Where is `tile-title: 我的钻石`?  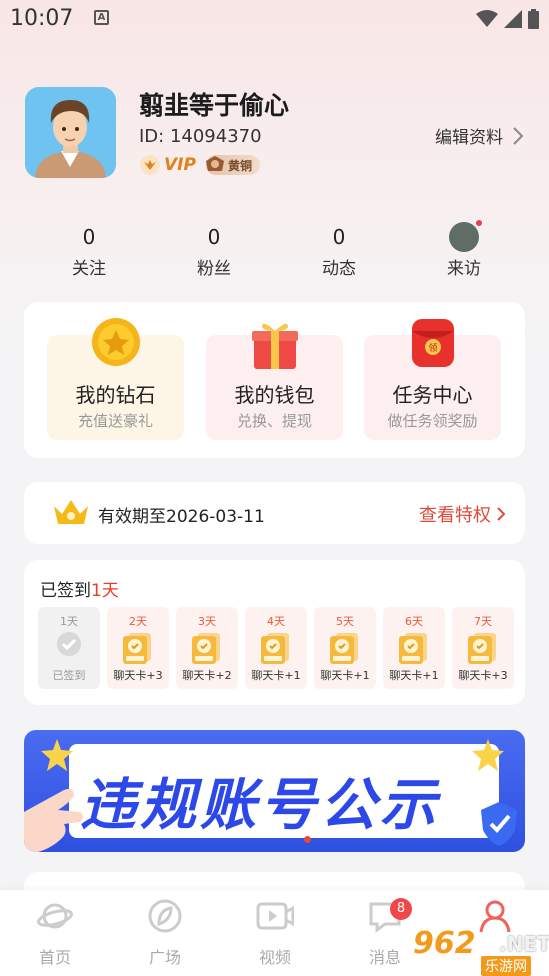 tile-title: 我的钻石 is located at coordinates (115, 395).